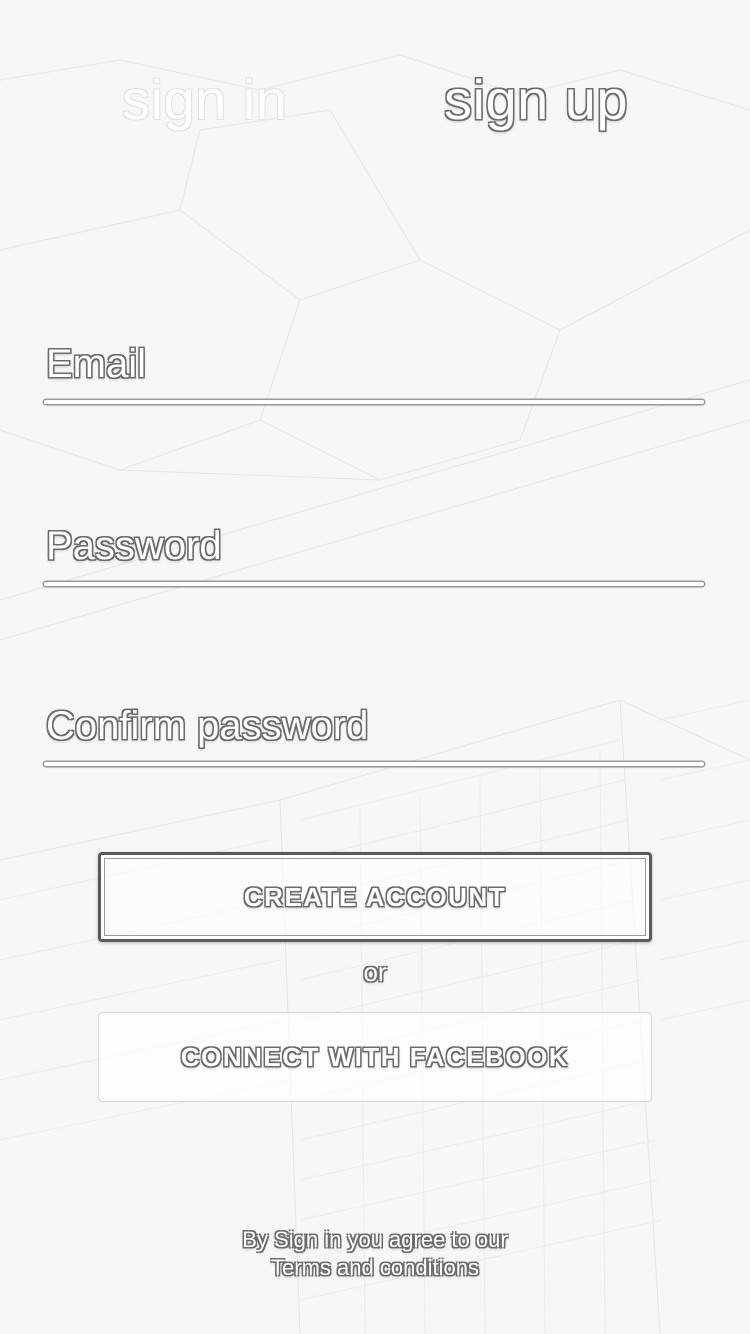 The width and height of the screenshot is (750, 1334). Describe the element at coordinates (375, 972) in the screenshot. I see `or-separator: or` at that location.